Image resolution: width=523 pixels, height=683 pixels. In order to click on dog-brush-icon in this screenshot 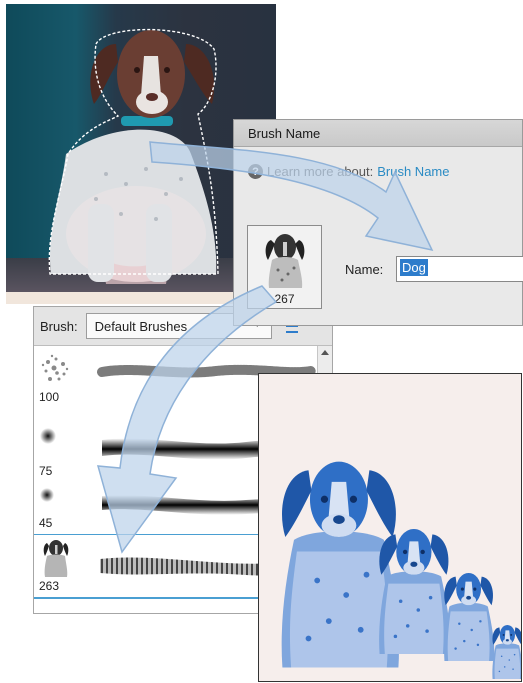, I will do `click(56, 558)`.